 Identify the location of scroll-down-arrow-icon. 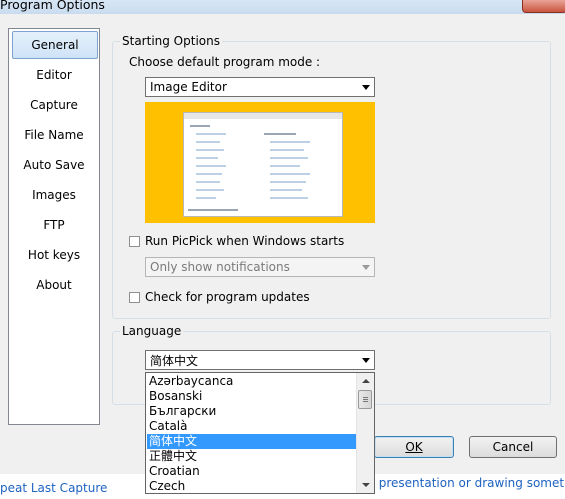
(365, 484).